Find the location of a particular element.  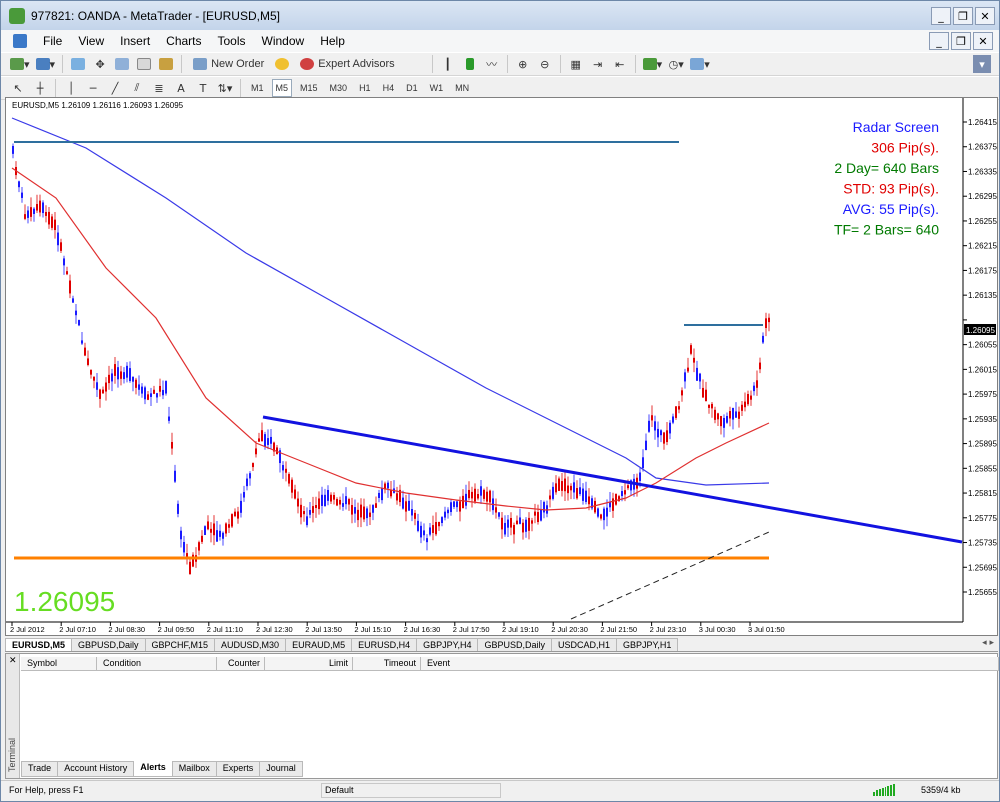

cursor-icon: ↖ is located at coordinates (18, 88).